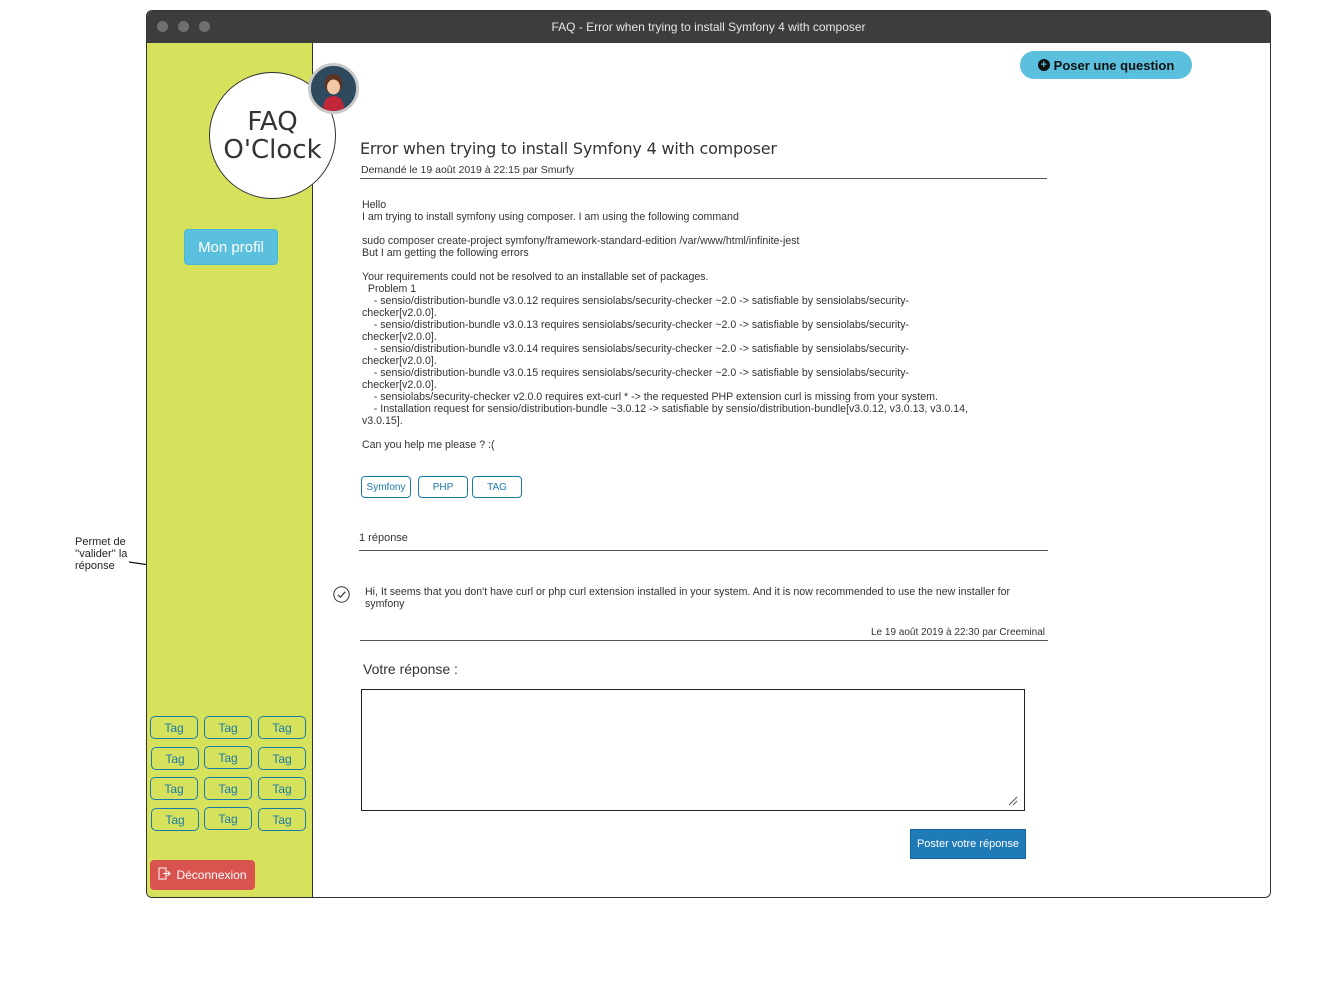 This screenshot has width=1321, height=1008. I want to click on logo-line1: FAQ, so click(272, 121).